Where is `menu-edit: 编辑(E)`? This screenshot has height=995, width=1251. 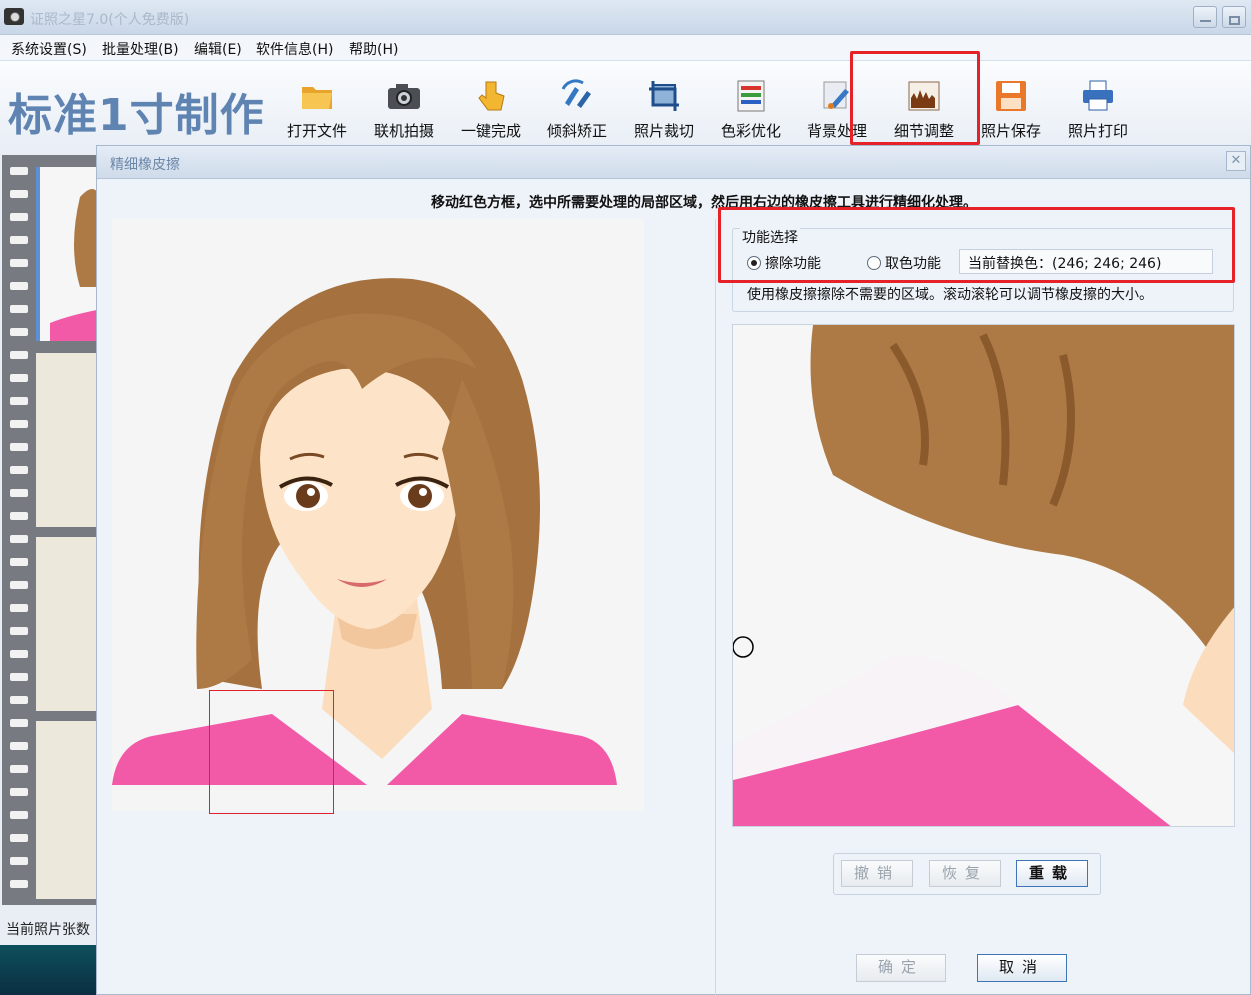
menu-edit: 编辑(E) is located at coordinates (218, 49).